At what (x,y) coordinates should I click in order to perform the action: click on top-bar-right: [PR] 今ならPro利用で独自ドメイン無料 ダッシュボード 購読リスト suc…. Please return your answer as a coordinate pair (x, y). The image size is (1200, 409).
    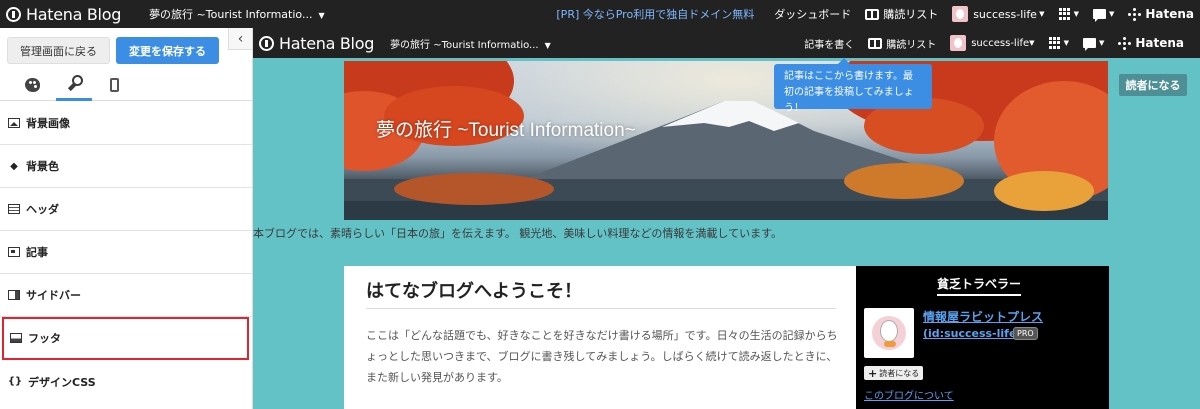
    Looking at the image, I should click on (878, 14).